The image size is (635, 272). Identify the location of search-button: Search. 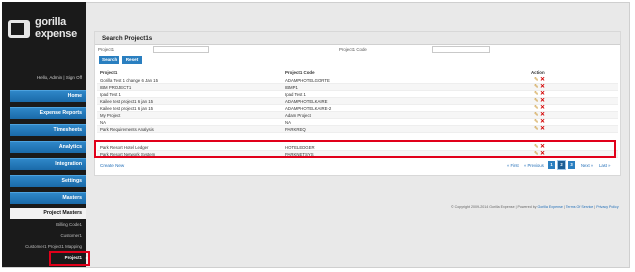
(109, 60).